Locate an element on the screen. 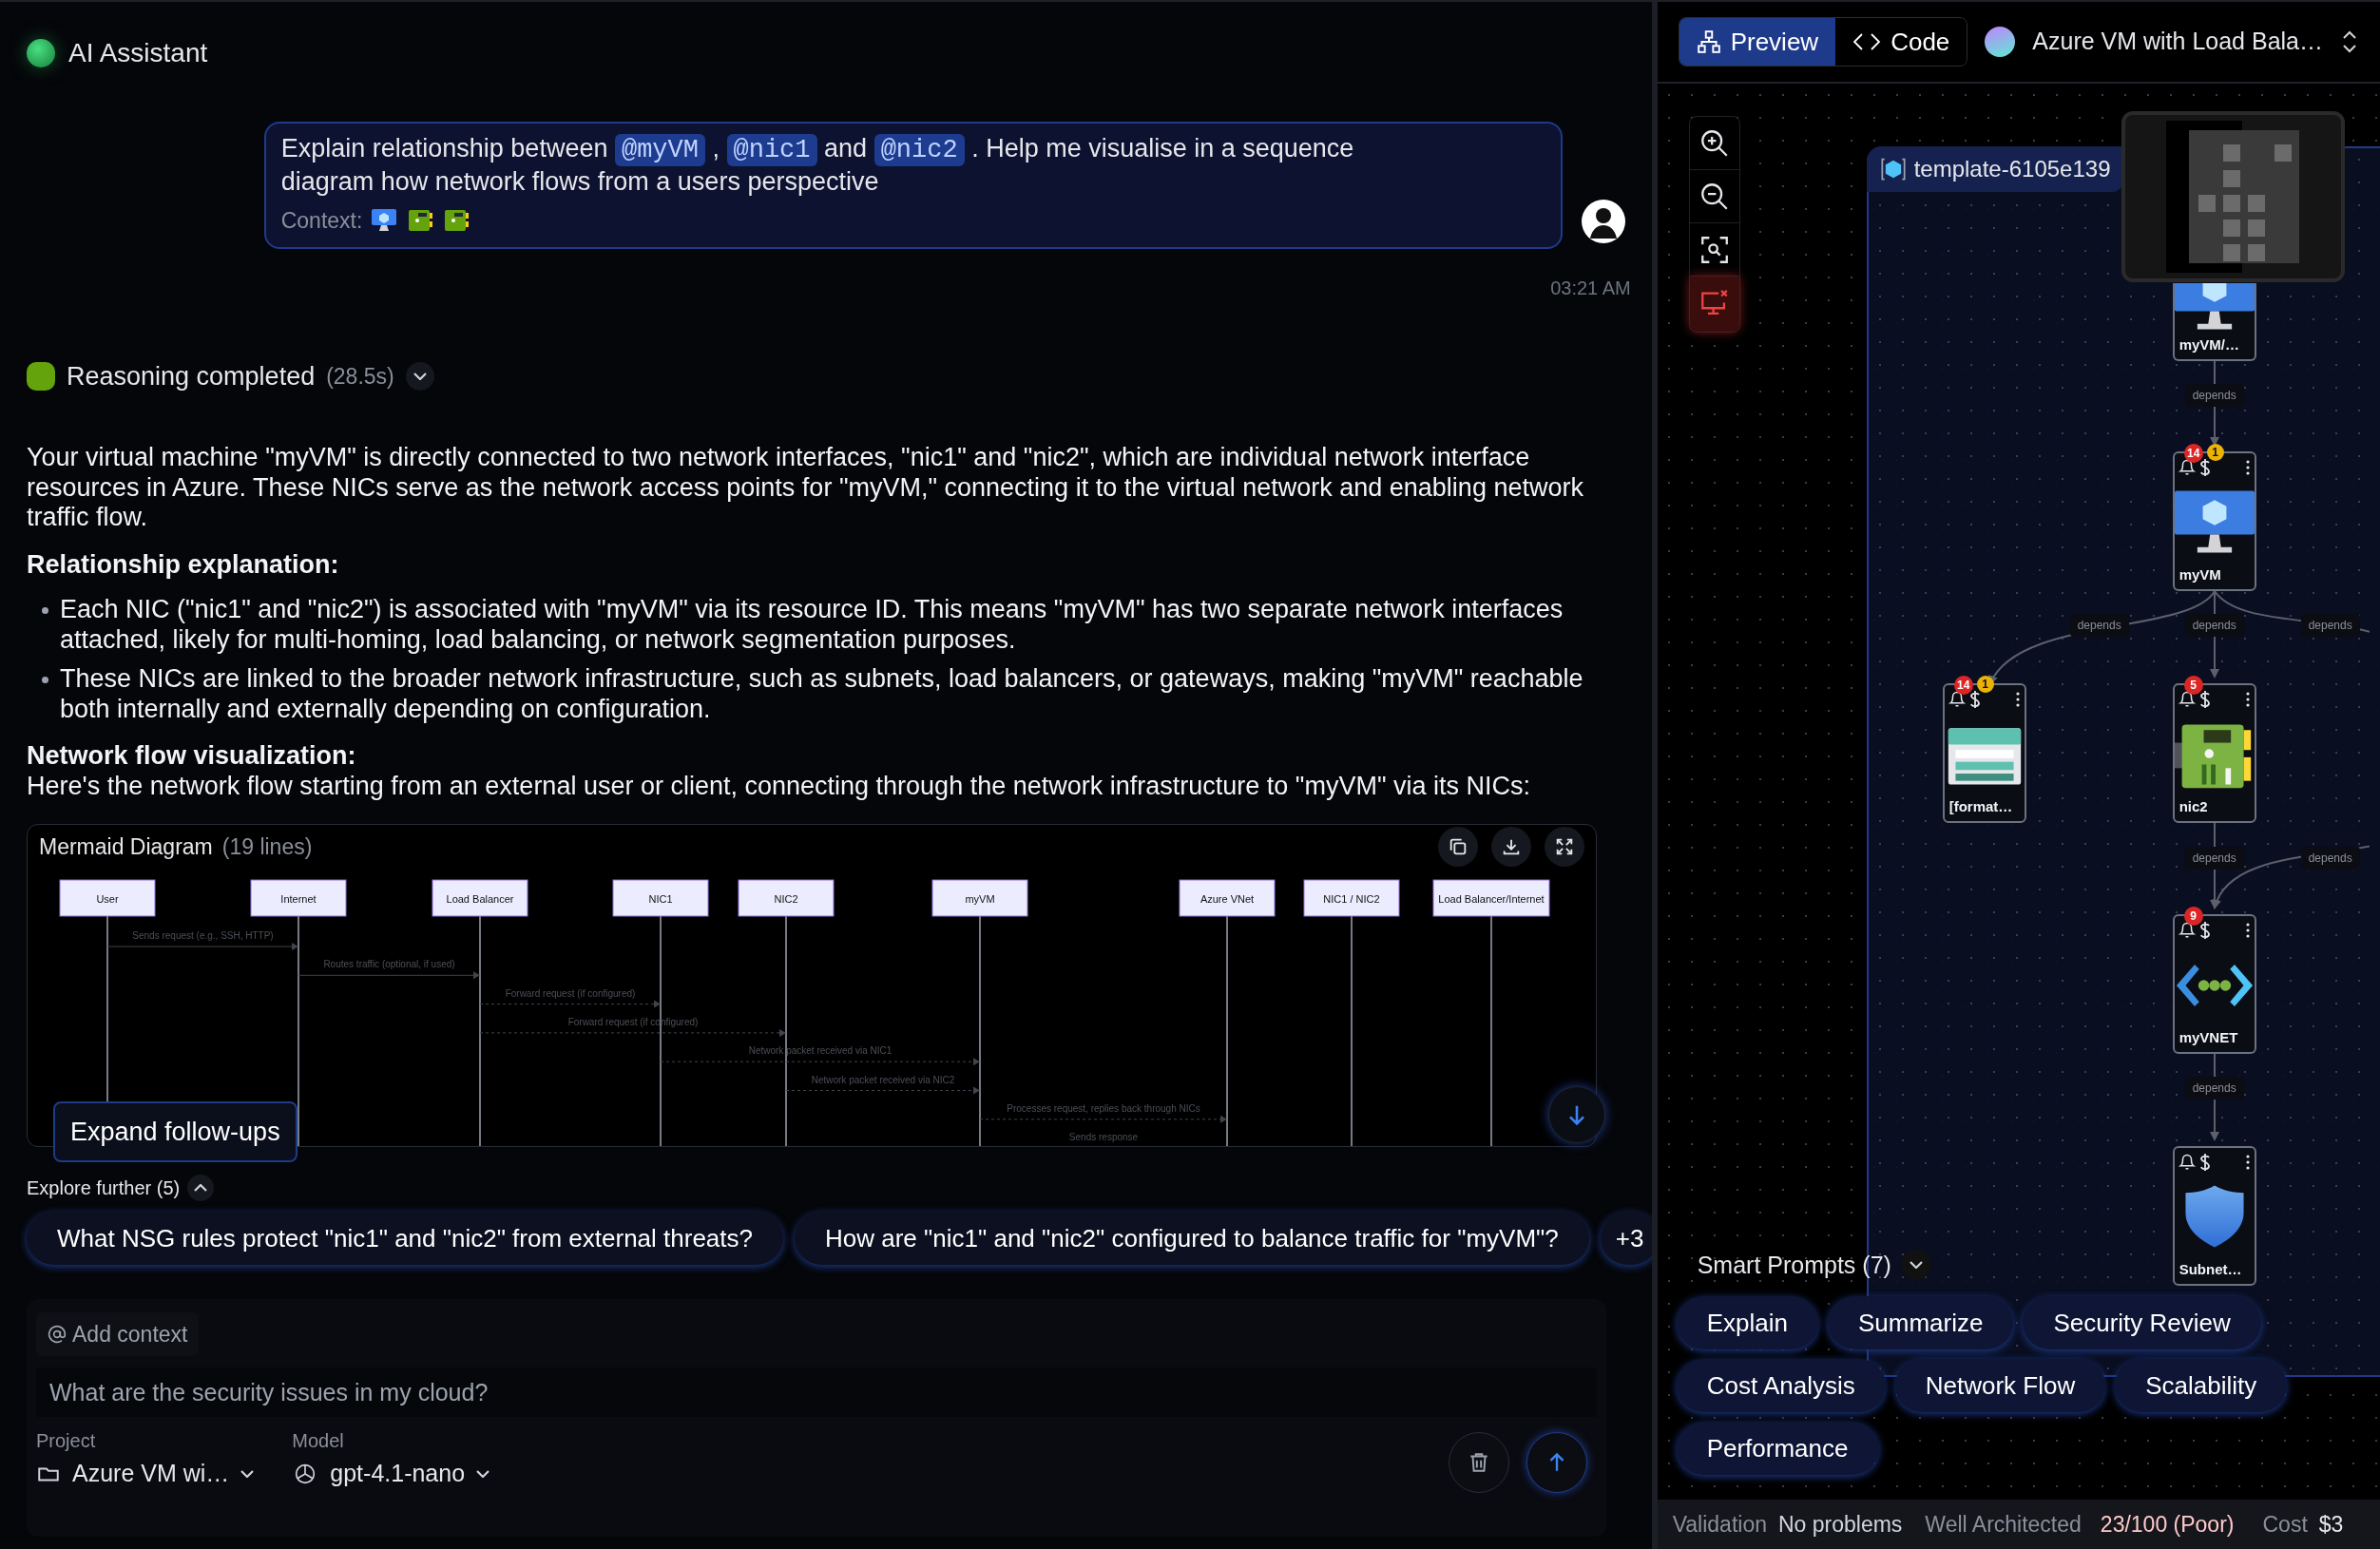 Image resolution: width=2380 pixels, height=1549 pixels. download-button is located at coordinates (1510, 847).